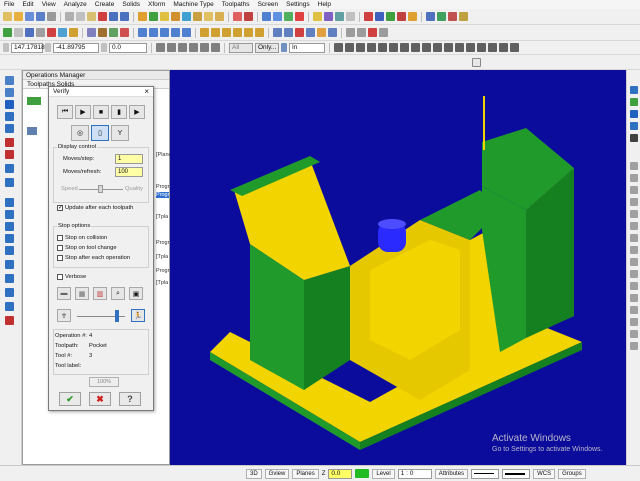  What do you see at coordinates (634, 334) in the screenshot?
I see `right-tool-20-icon` at bounding box center [634, 334].